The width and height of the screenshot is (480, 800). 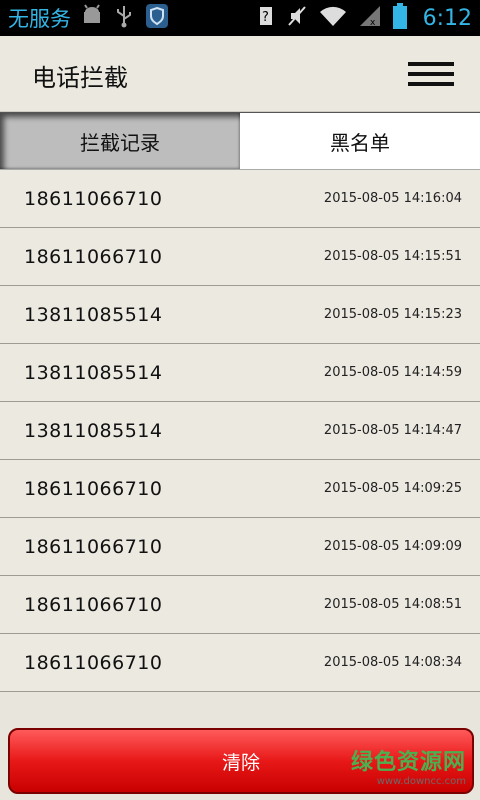 I want to click on status-time: 6:12, so click(x=447, y=18).